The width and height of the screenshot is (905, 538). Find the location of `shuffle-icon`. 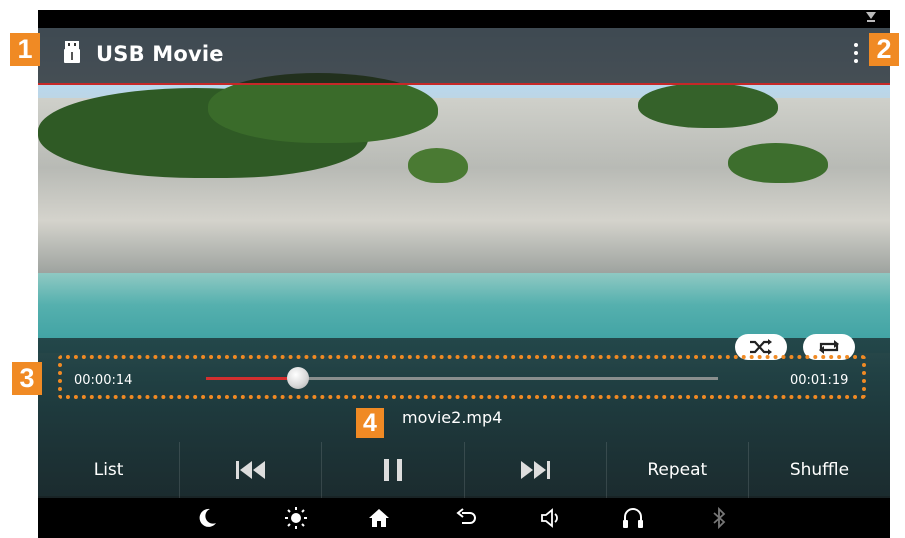

shuffle-icon is located at coordinates (761, 347).